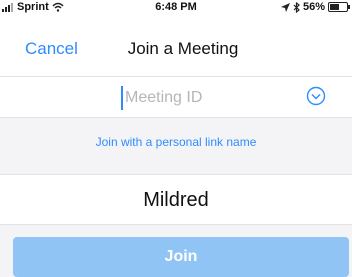 The image size is (352, 277). What do you see at coordinates (176, 142) in the screenshot?
I see `personal-link-button: Join with a personal link name` at bounding box center [176, 142].